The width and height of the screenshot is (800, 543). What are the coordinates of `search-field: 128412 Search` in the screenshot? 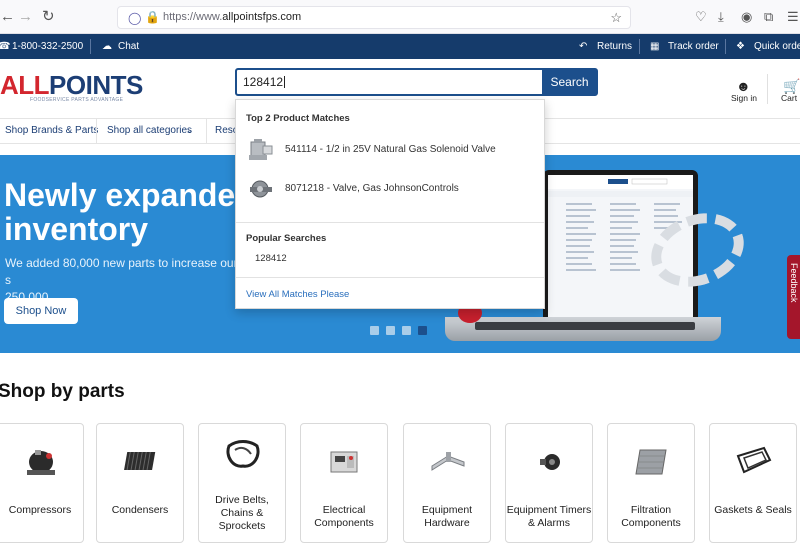 It's located at (416, 82).